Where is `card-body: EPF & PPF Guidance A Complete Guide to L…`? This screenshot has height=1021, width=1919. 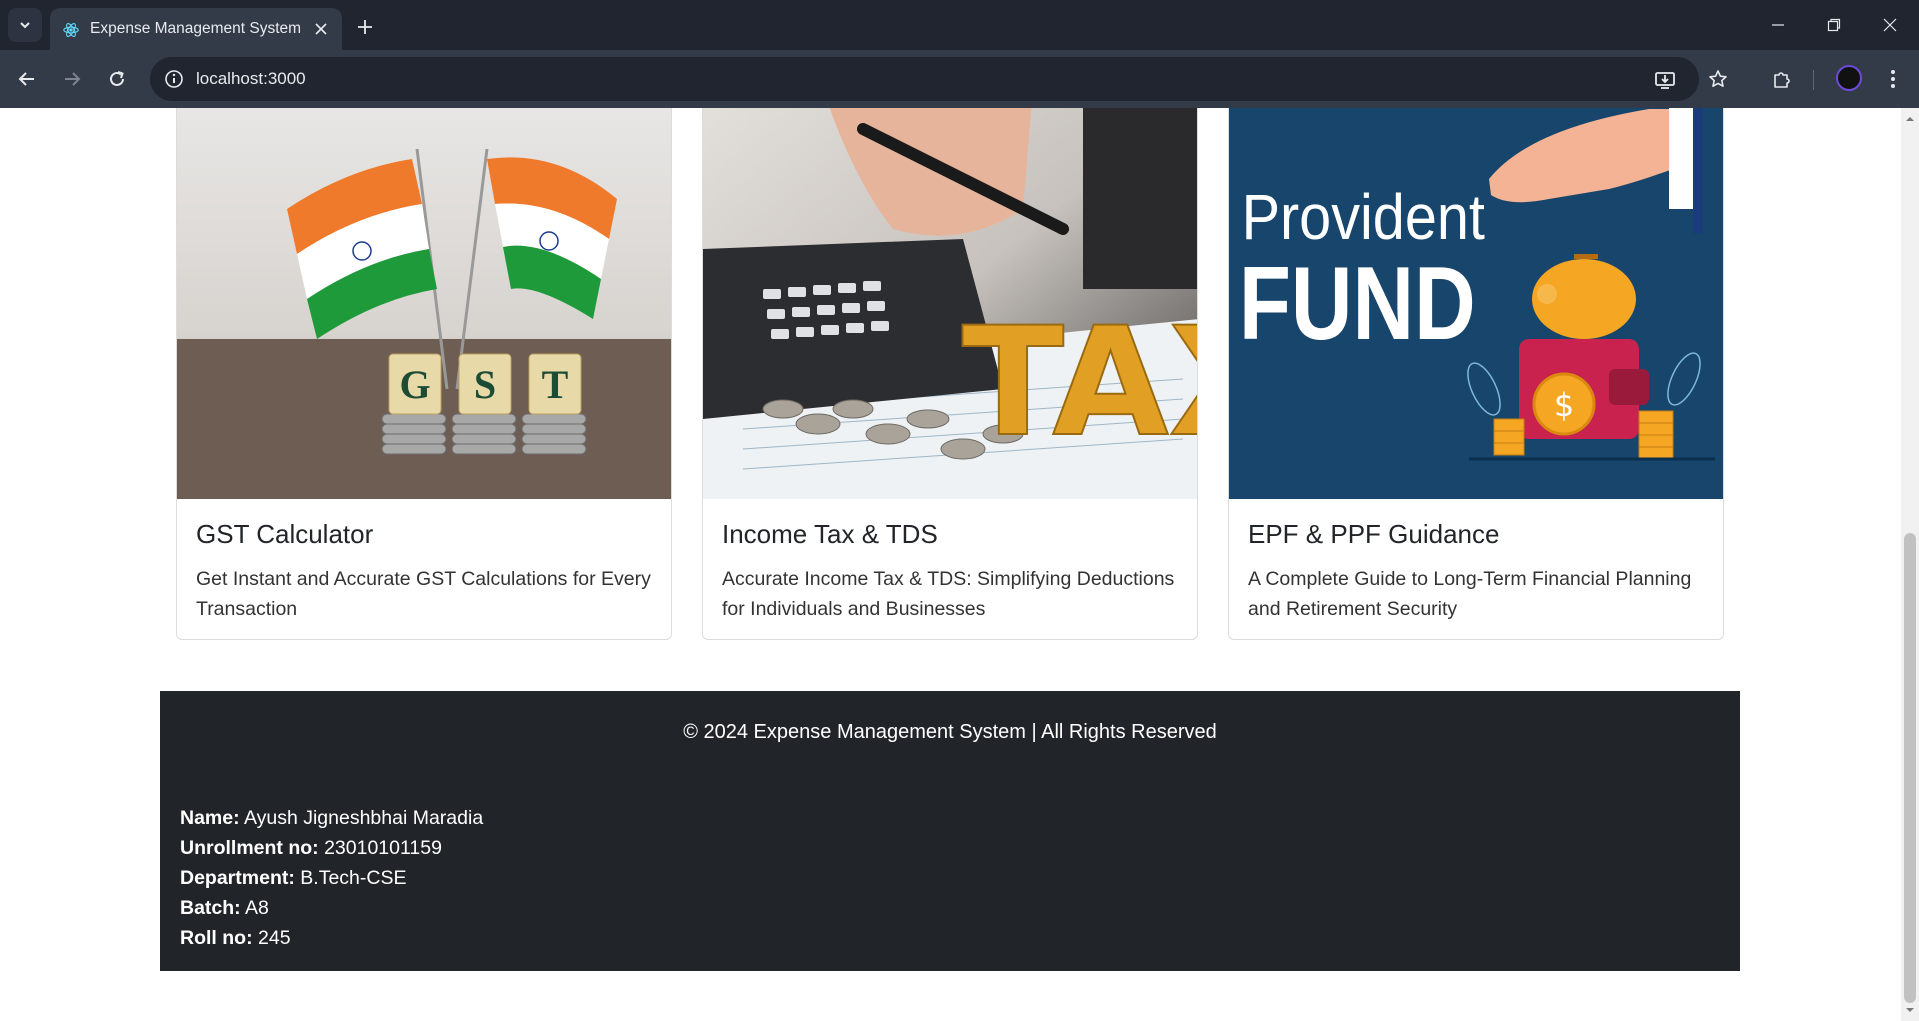
card-body: EPF & PPF Guidance A Complete Guide to L… is located at coordinates (1476, 571).